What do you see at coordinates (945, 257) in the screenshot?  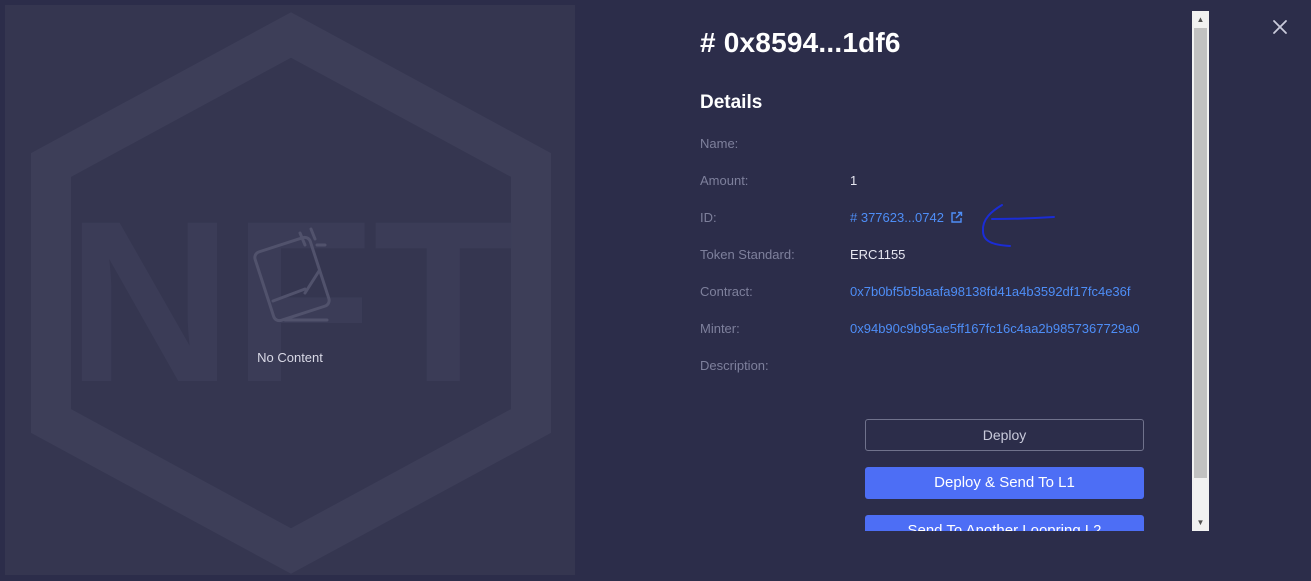 I see `detail-row-token-standard: Token Standard: ERC1155` at bounding box center [945, 257].